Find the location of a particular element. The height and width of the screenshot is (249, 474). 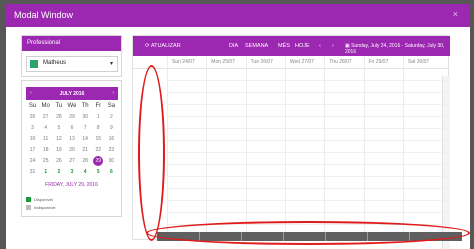

day-column-header: Thu 28/07 is located at coordinates (340, 62).